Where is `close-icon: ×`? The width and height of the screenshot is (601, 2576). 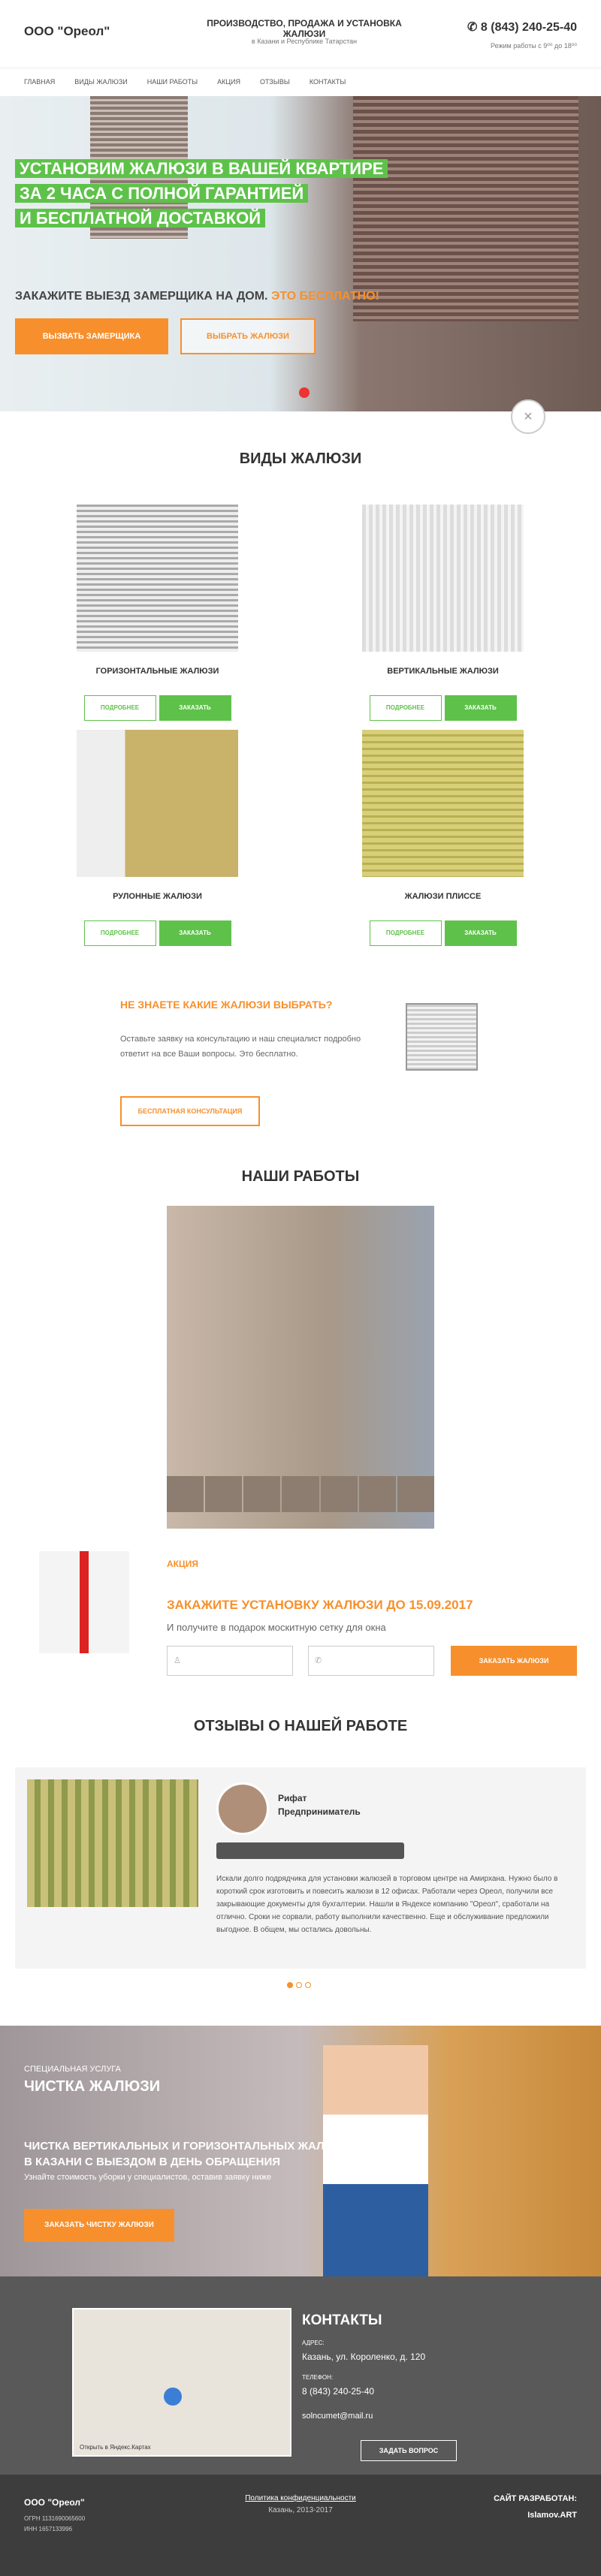
close-icon: × is located at coordinates (528, 416).